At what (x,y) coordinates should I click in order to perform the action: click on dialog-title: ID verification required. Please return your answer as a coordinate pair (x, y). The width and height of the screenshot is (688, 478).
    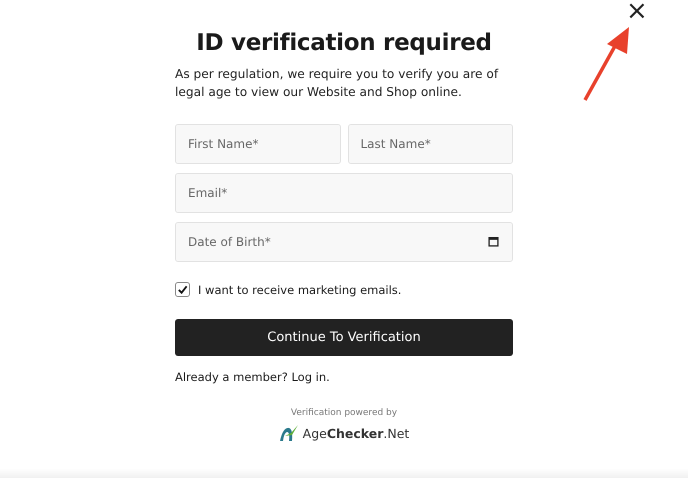
    Looking at the image, I should click on (344, 43).